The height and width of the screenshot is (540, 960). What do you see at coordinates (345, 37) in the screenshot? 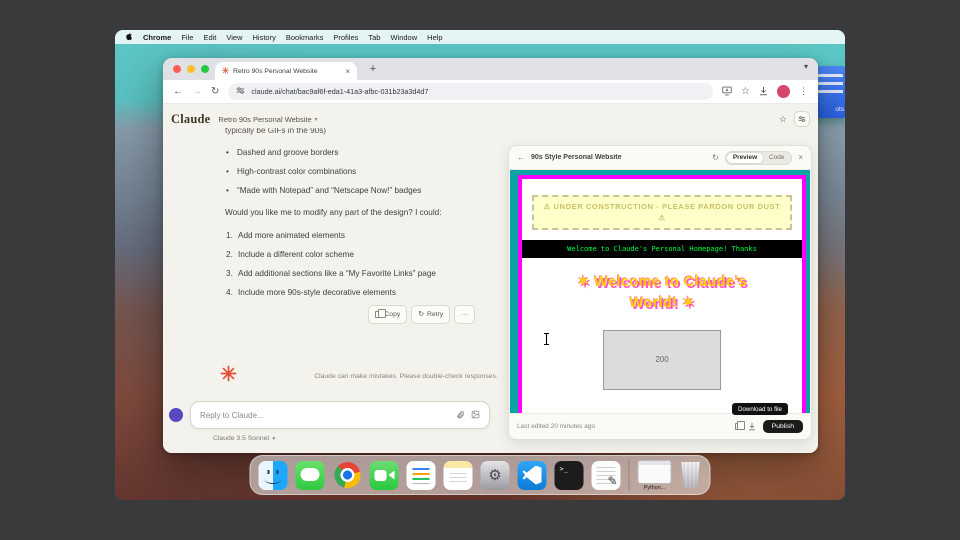
I see `menubar-item-profiles: Profiles` at bounding box center [345, 37].